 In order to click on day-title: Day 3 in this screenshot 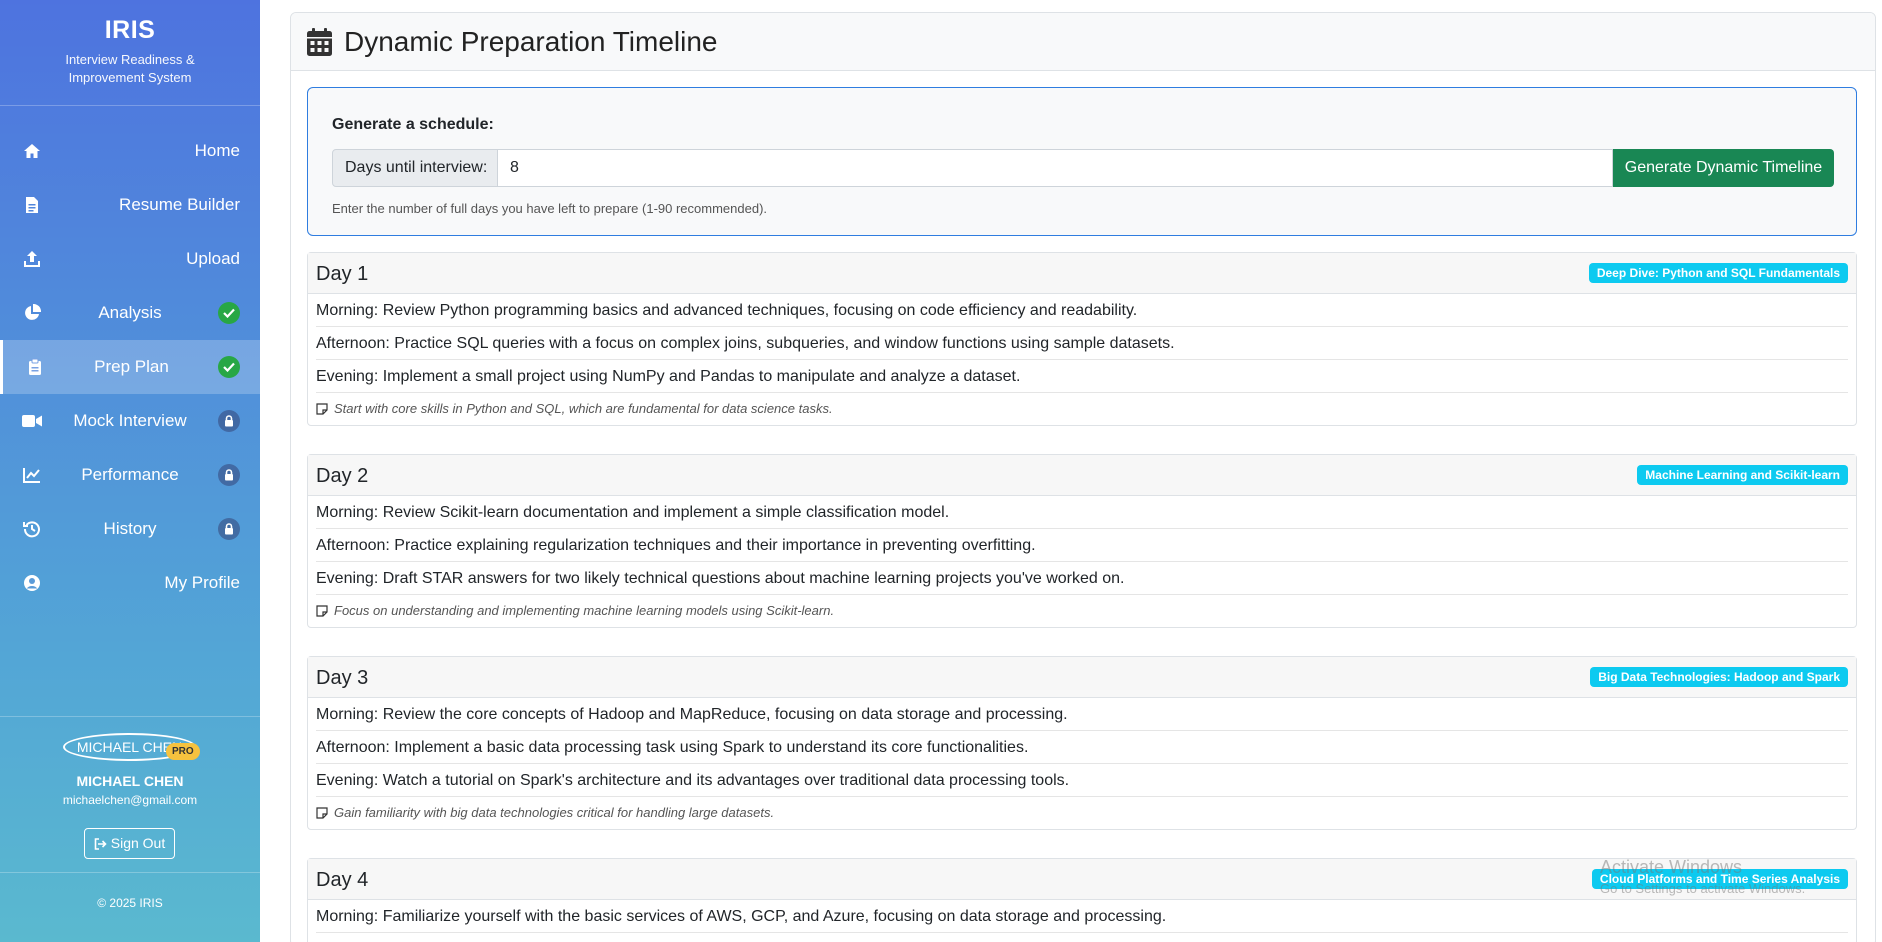, I will do `click(342, 678)`.